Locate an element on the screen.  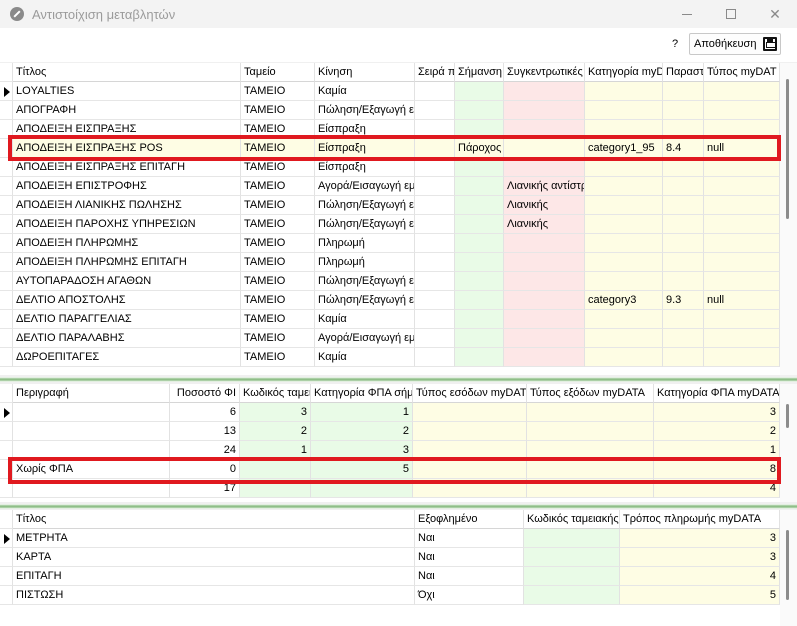
column-header: Σειρά π is located at coordinates (435, 72).